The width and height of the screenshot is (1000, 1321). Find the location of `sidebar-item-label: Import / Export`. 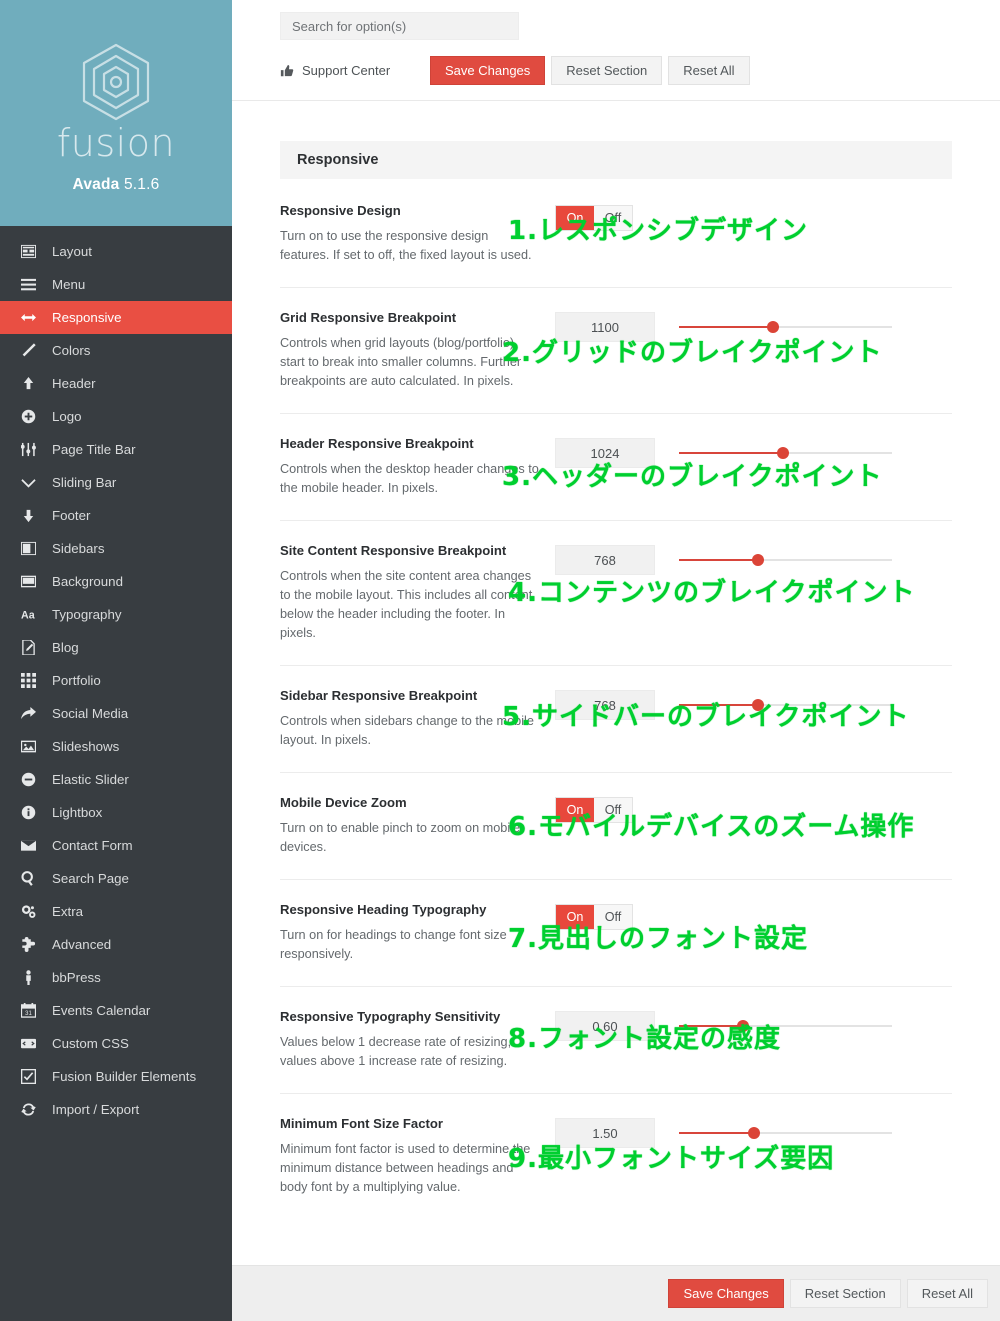

sidebar-item-label: Import / Export is located at coordinates (96, 1109).